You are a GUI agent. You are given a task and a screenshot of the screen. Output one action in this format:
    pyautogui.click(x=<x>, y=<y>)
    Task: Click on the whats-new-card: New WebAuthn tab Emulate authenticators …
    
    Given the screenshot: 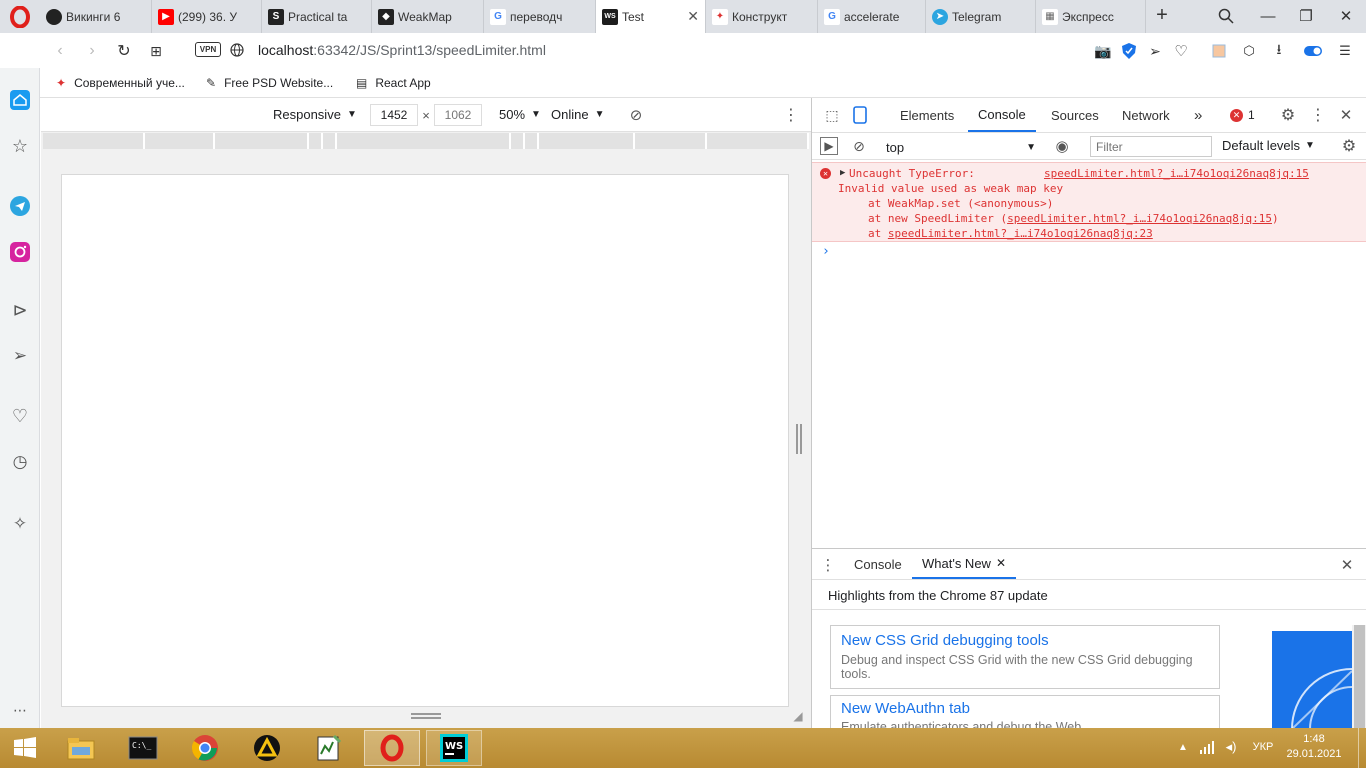 What is the action you would take?
    pyautogui.click(x=1025, y=712)
    